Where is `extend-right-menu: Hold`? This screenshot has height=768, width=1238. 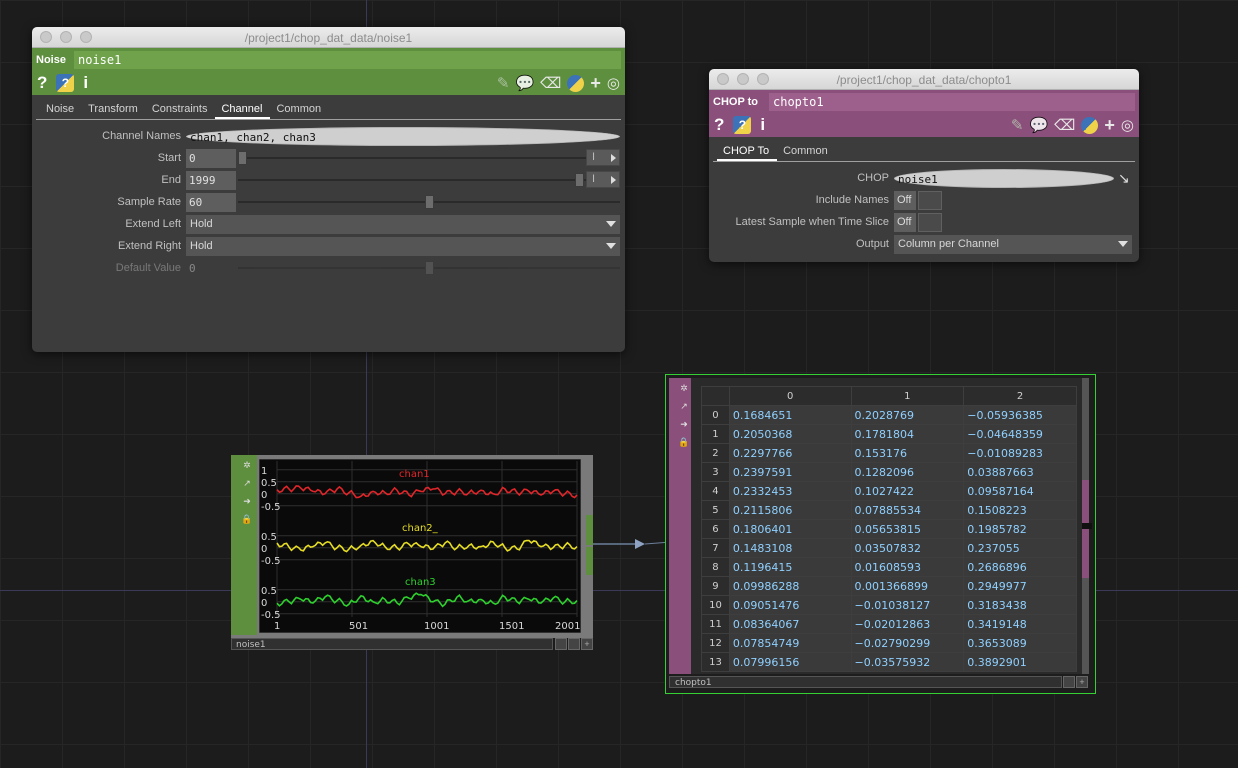
extend-right-menu: Hold is located at coordinates (403, 246).